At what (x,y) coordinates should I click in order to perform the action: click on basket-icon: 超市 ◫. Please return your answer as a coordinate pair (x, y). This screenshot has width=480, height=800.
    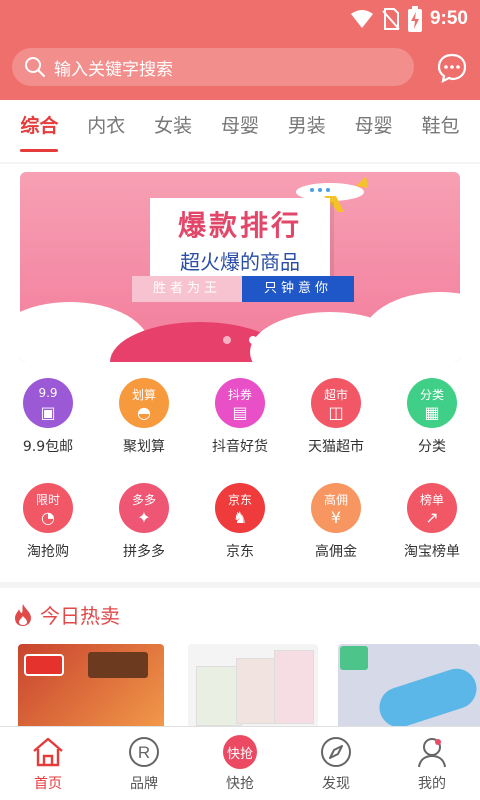
    Looking at the image, I should click on (336, 403).